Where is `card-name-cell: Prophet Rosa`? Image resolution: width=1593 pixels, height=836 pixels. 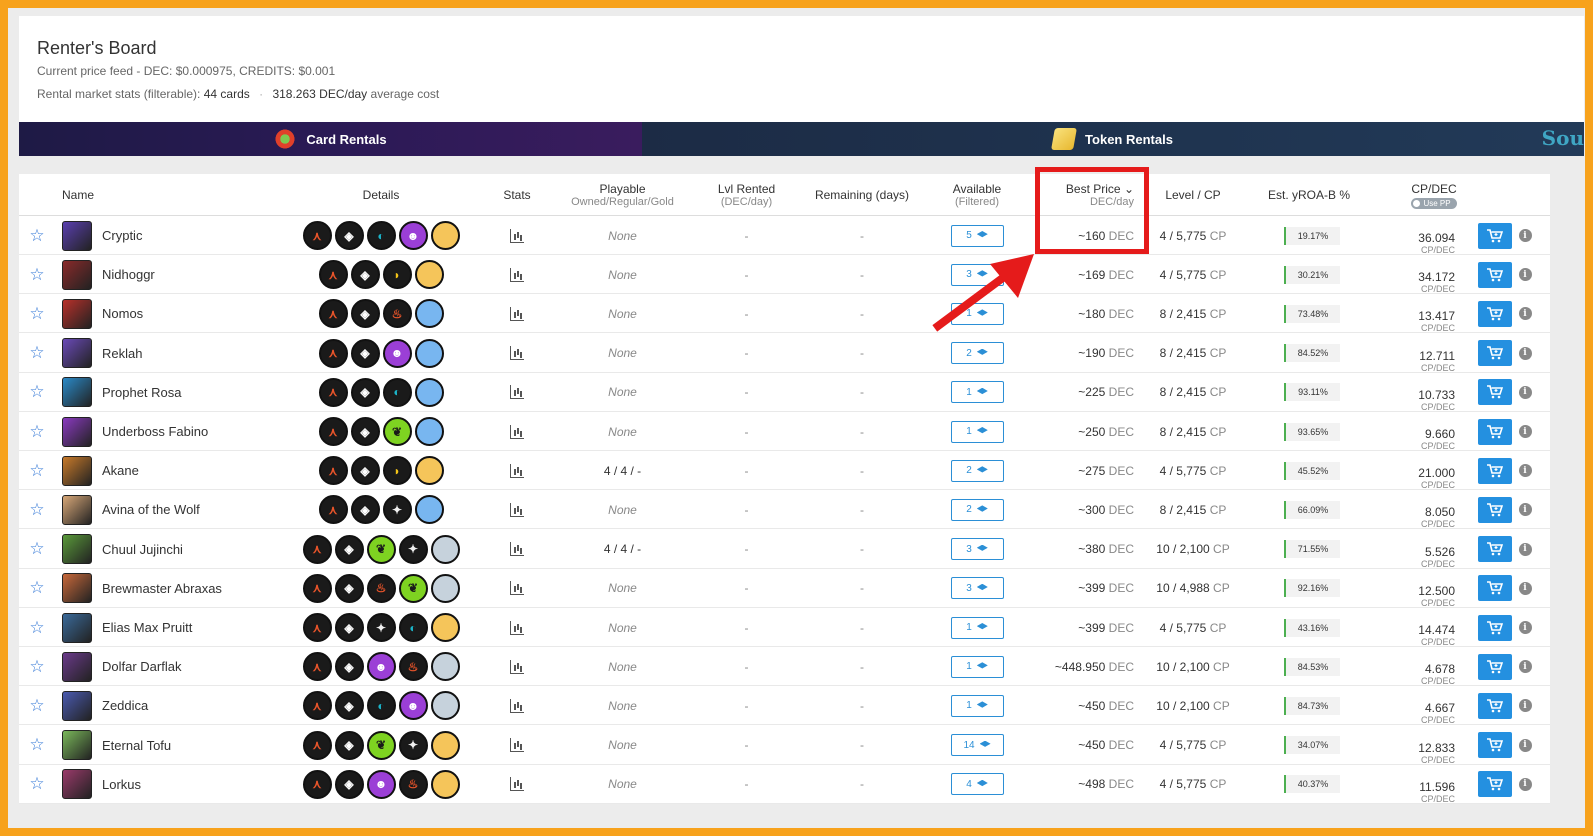
card-name-cell: Prophet Rosa is located at coordinates (197, 392).